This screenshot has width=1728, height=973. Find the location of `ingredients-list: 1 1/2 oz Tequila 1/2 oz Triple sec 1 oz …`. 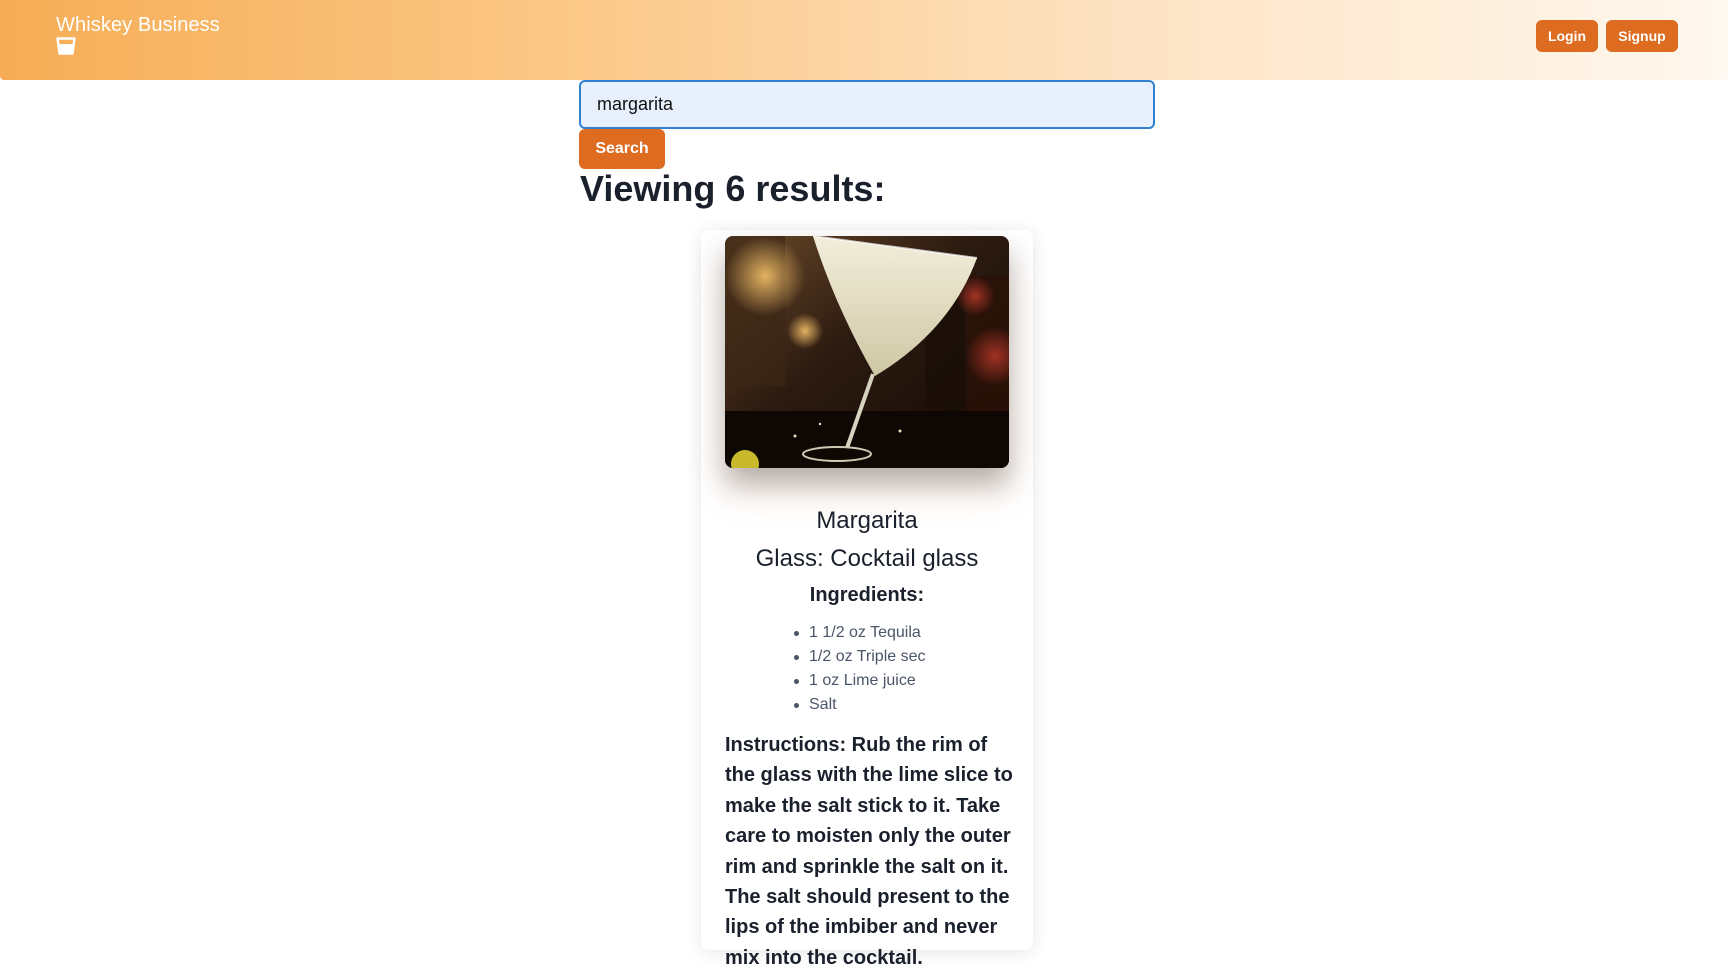

ingredients-list: 1 1/2 oz Tequila 1/2 oz Triple sec 1 oz … is located at coordinates (860, 669).